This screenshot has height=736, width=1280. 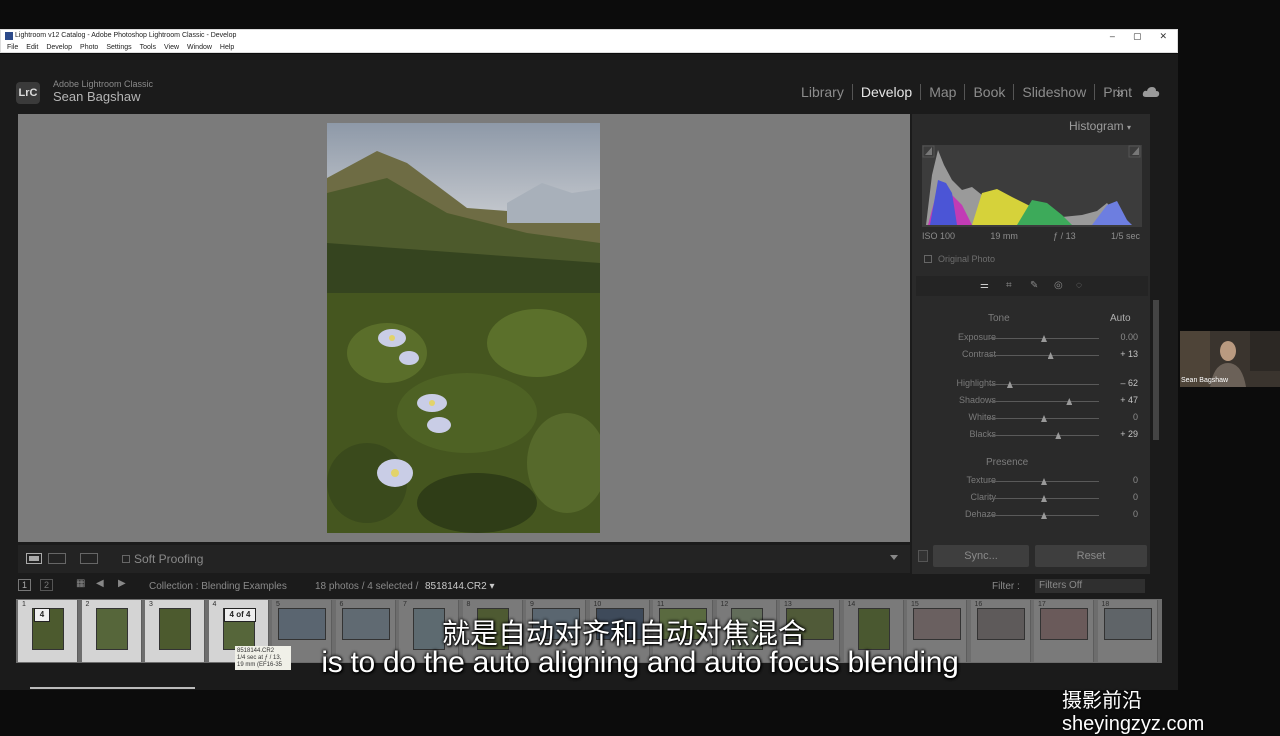 I want to click on cell-number: 18, so click(x=1105, y=604).